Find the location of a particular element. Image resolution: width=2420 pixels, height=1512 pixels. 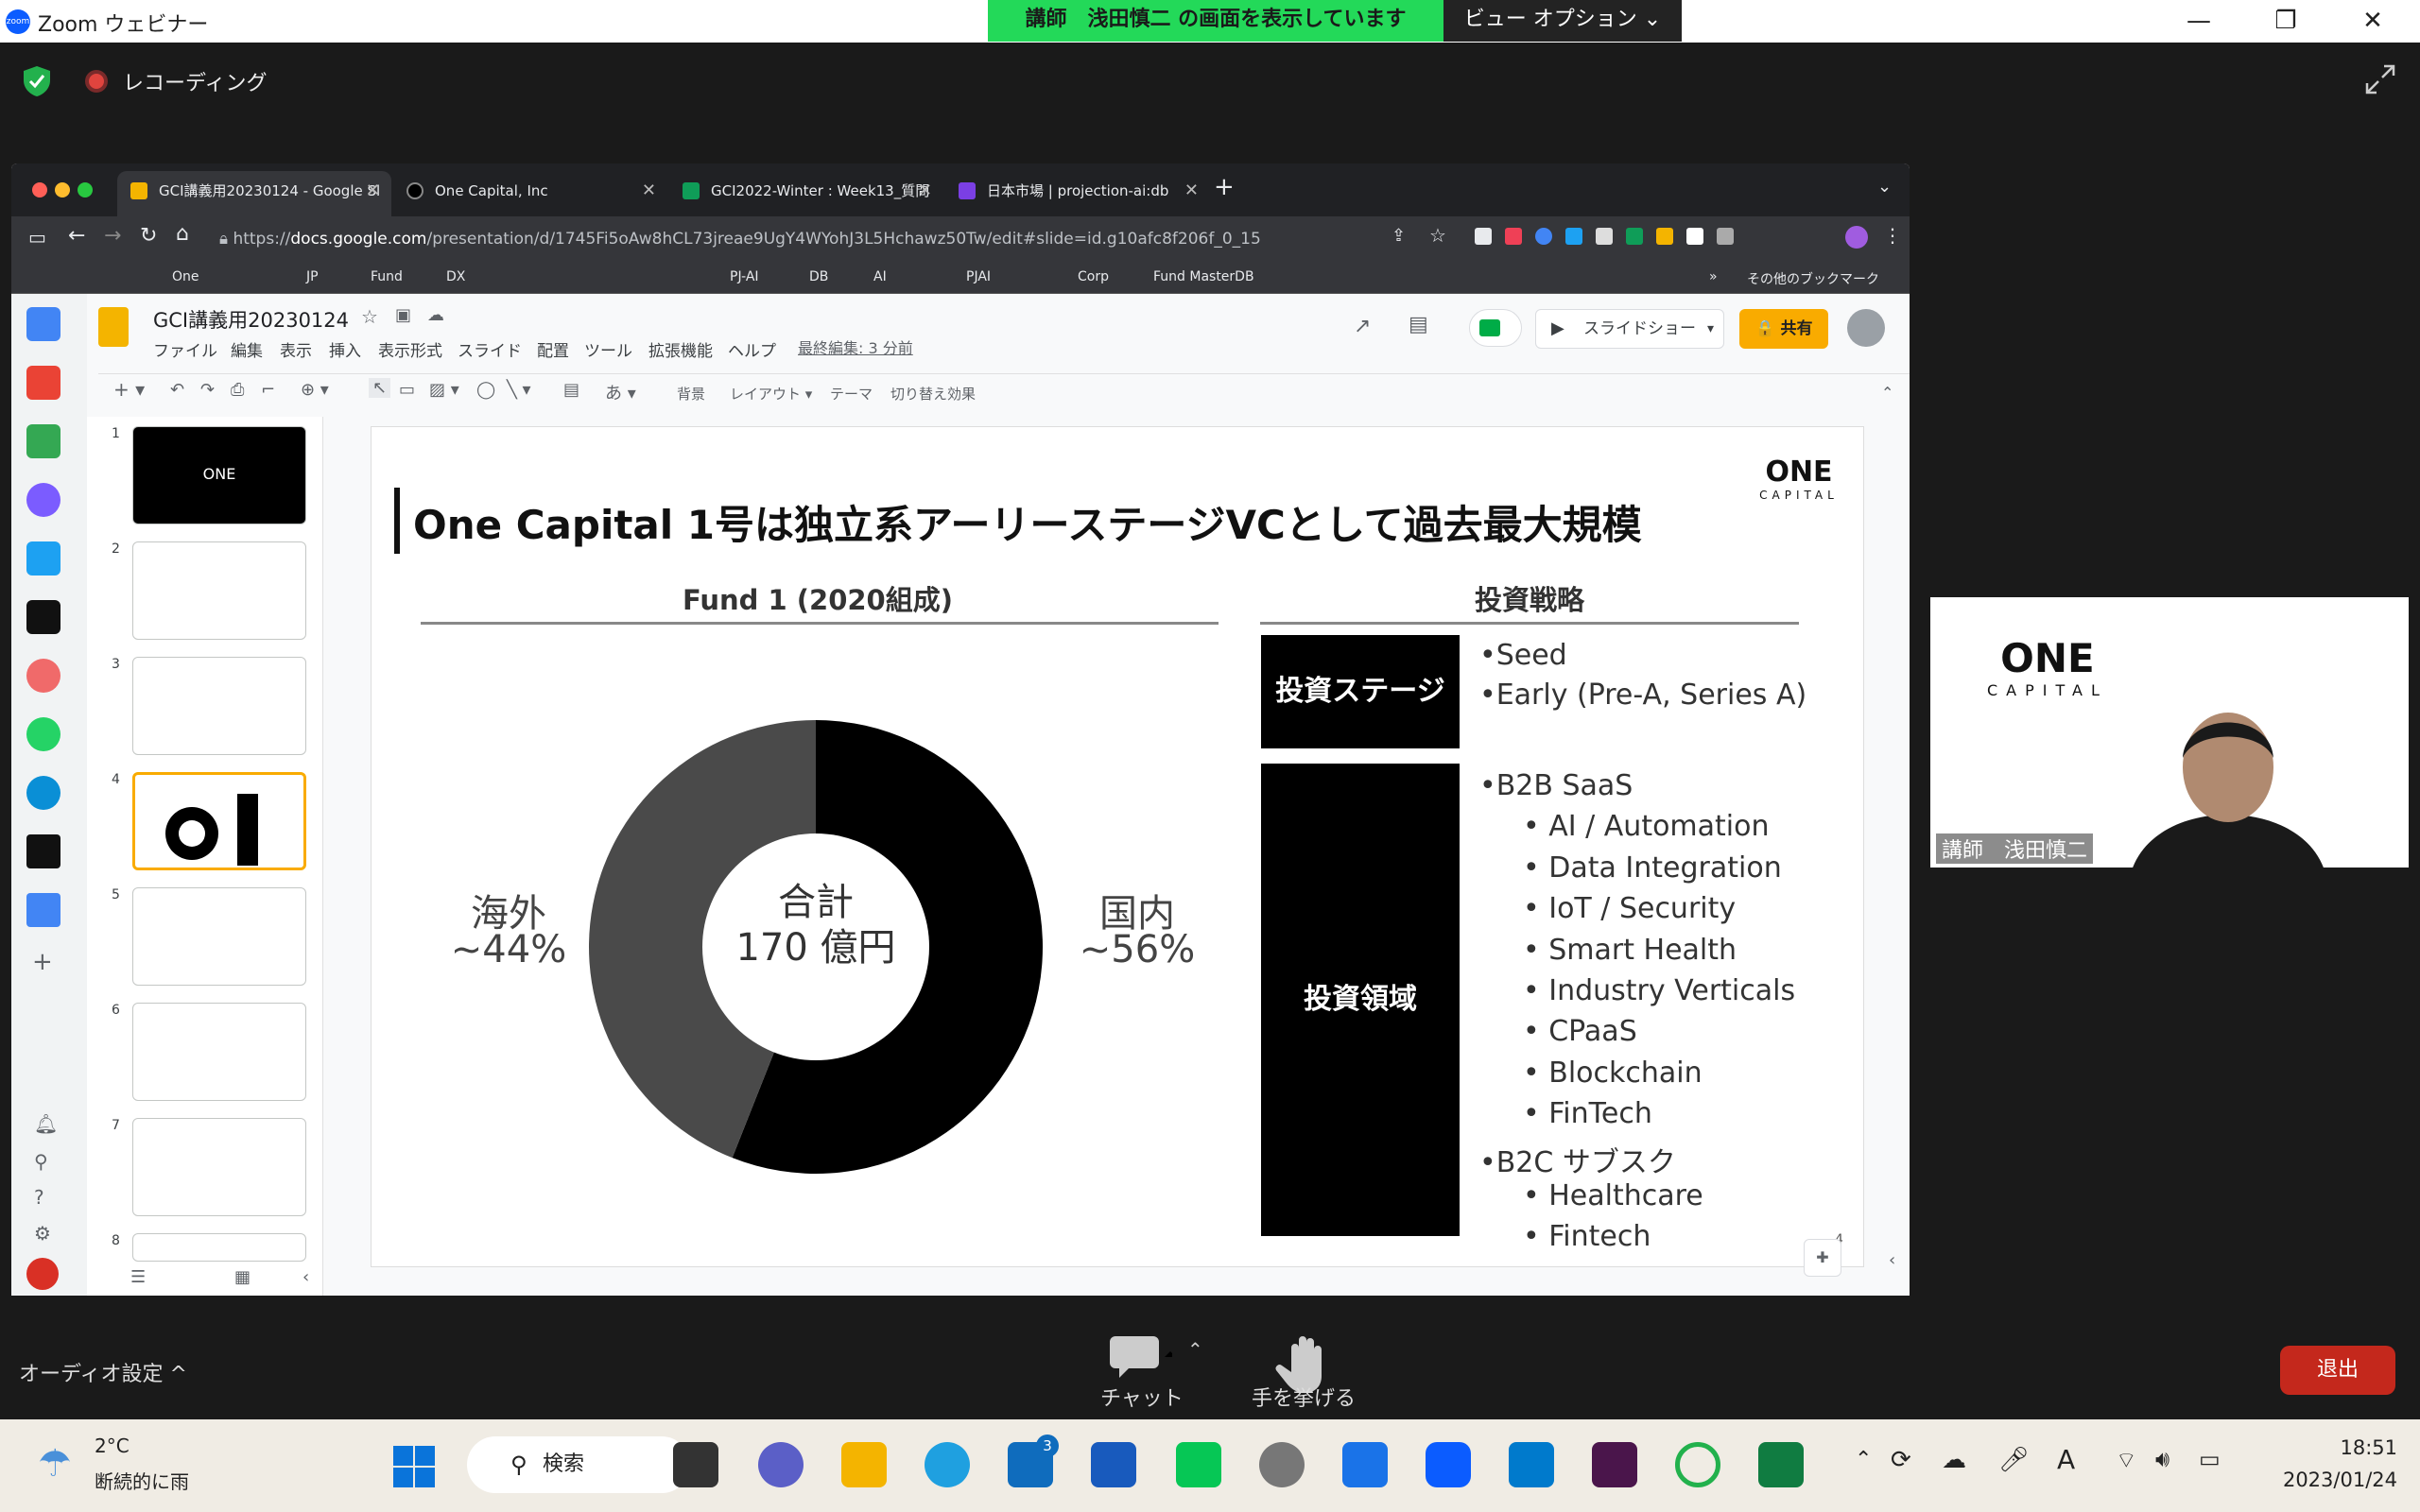

zoom-window-dot is located at coordinates (85, 190).